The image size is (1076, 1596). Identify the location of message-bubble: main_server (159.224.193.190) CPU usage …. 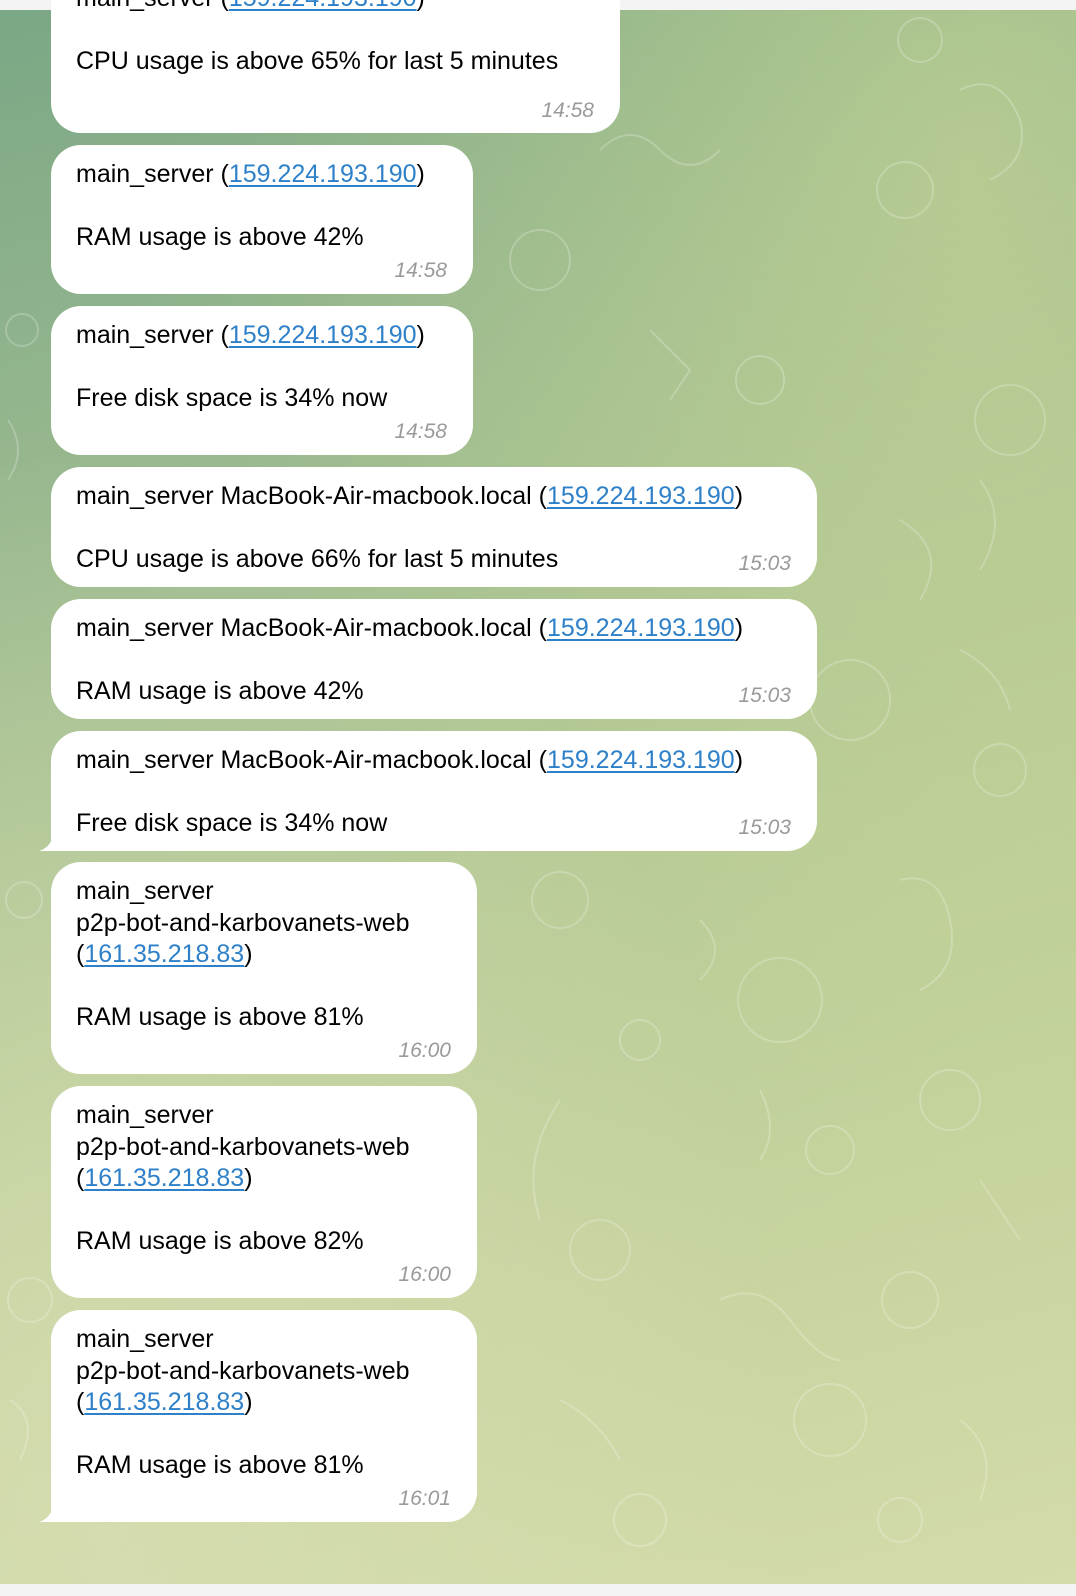
(335, 66).